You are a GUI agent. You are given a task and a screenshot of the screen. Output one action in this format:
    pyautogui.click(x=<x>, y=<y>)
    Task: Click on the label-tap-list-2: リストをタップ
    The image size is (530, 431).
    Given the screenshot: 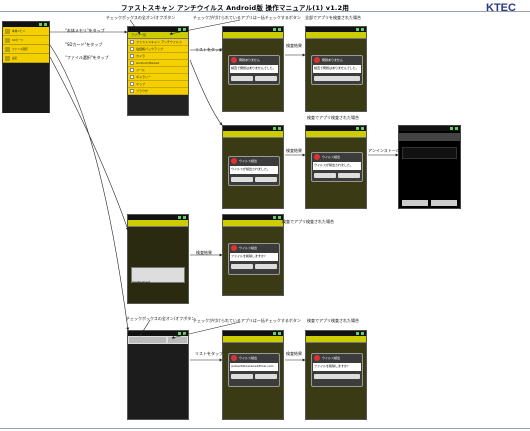 What is the action you would take?
    pyautogui.click(x=209, y=353)
    